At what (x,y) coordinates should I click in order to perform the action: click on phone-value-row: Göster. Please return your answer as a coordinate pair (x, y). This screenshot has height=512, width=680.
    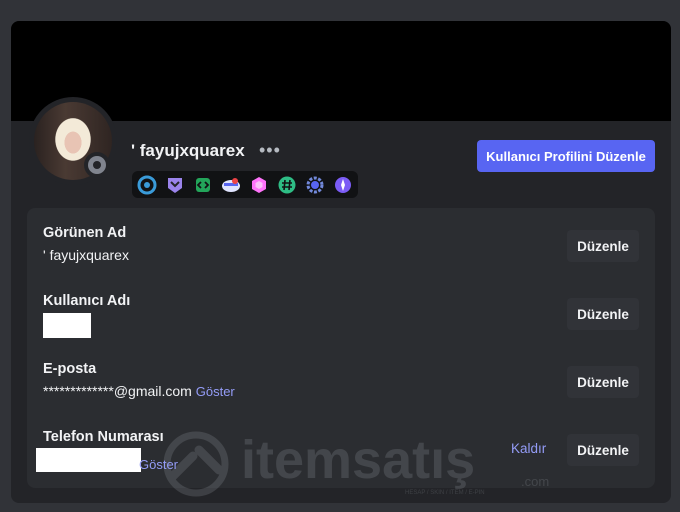
    Looking at the image, I should click on (107, 460).